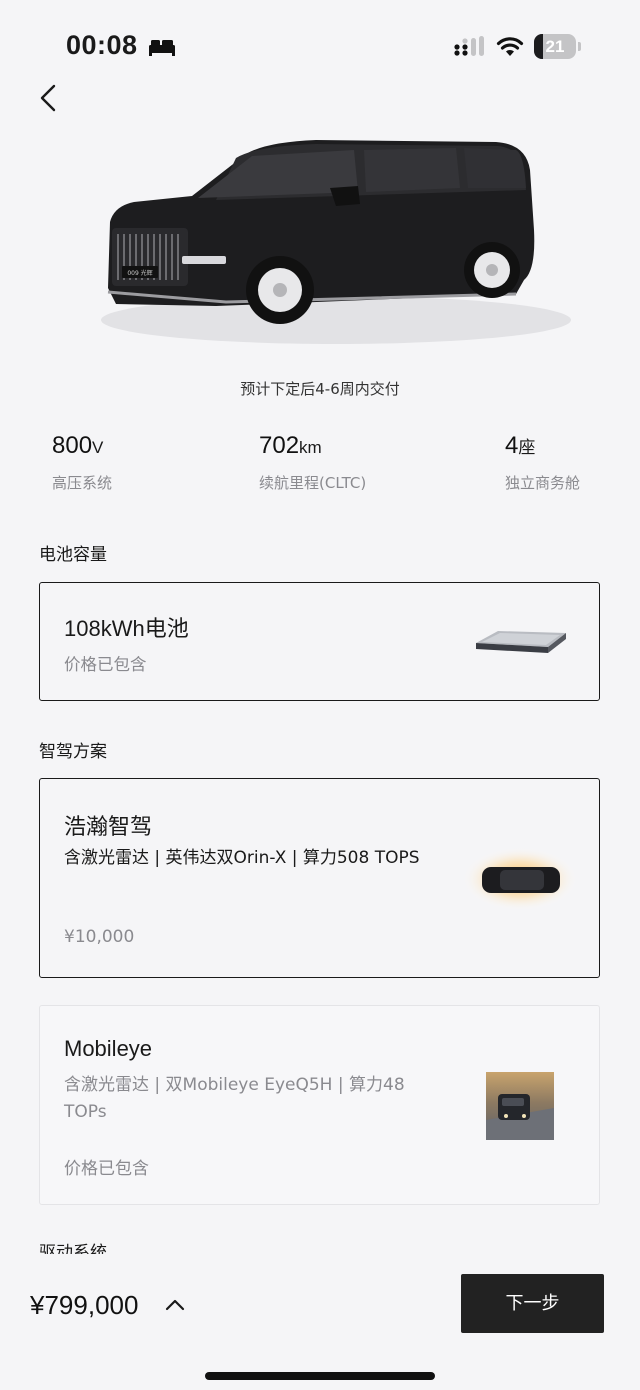 This screenshot has height=1390, width=640. What do you see at coordinates (310, 447) in the screenshot?
I see `spec-unit: km` at bounding box center [310, 447].